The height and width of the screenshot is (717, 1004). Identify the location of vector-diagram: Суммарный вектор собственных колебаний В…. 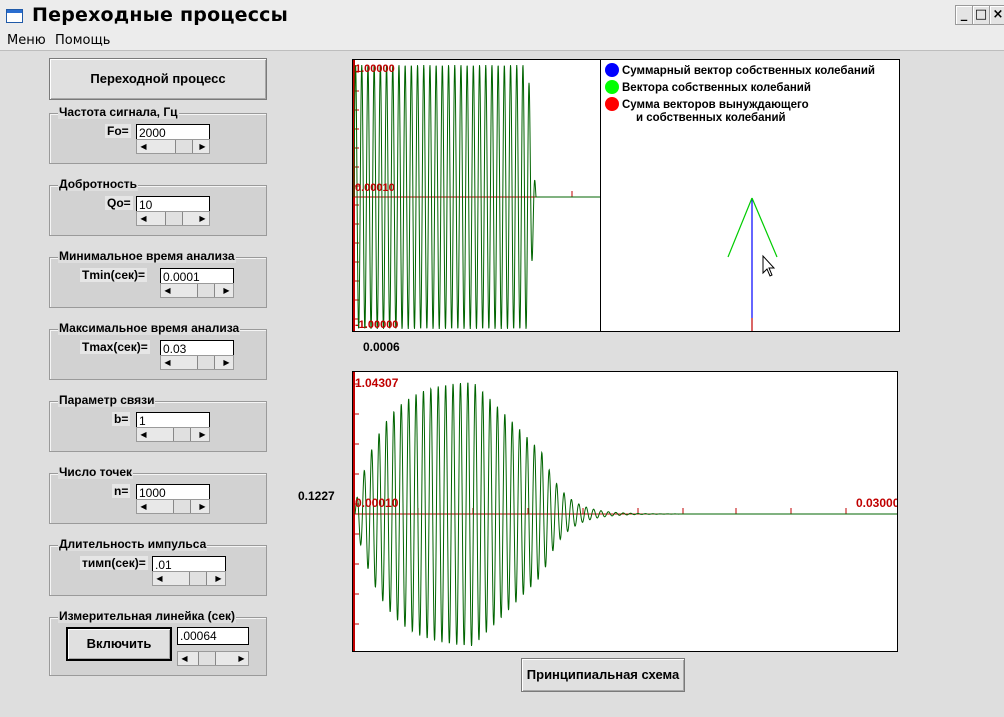
(750, 195).